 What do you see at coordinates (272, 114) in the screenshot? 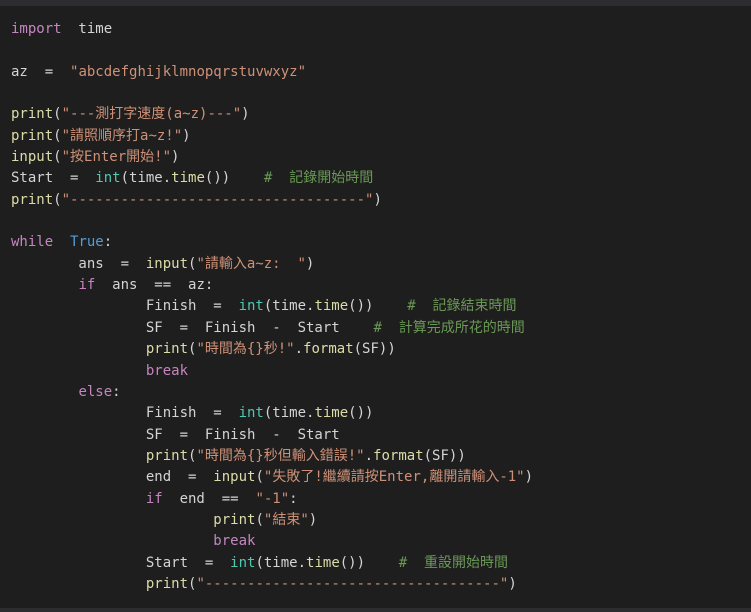
I see `code-line: print("---測打字速度(a~z)---")` at bounding box center [272, 114].